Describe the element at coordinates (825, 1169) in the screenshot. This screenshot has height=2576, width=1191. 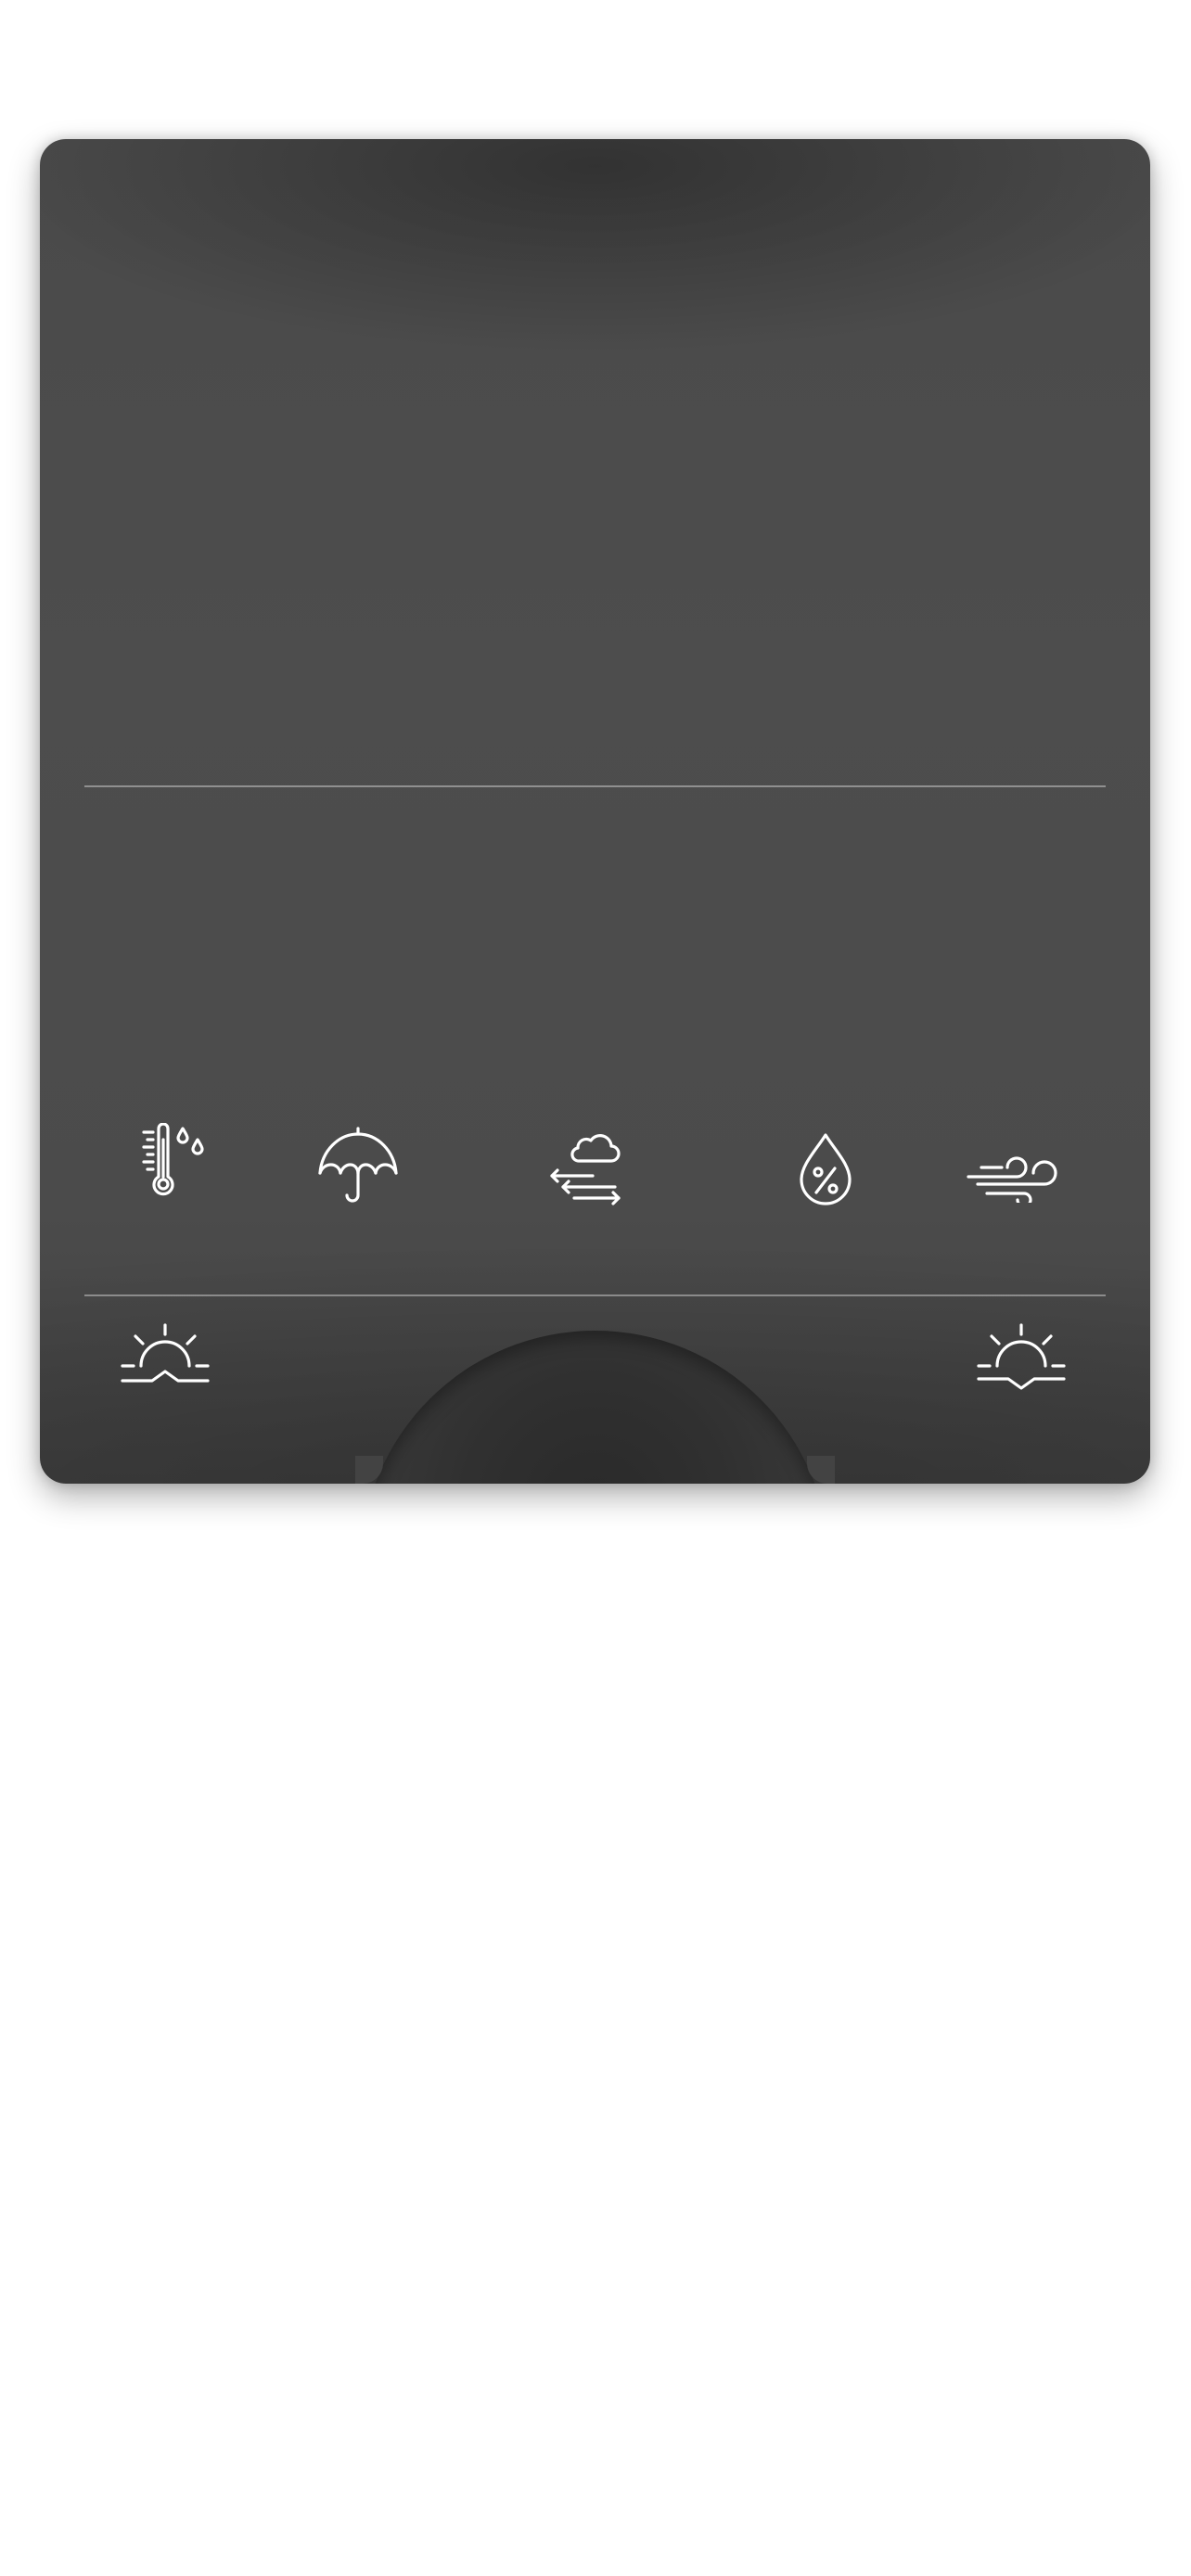
I see `humidity-drop-icon` at that location.